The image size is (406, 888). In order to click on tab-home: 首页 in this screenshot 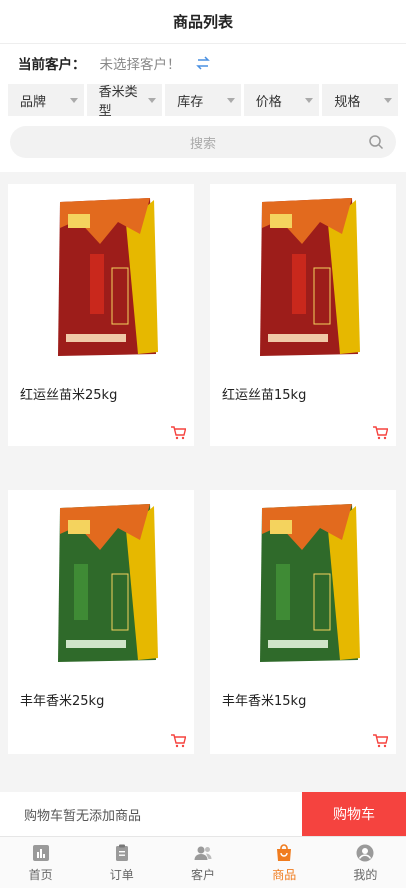, I will do `click(40, 862)`.